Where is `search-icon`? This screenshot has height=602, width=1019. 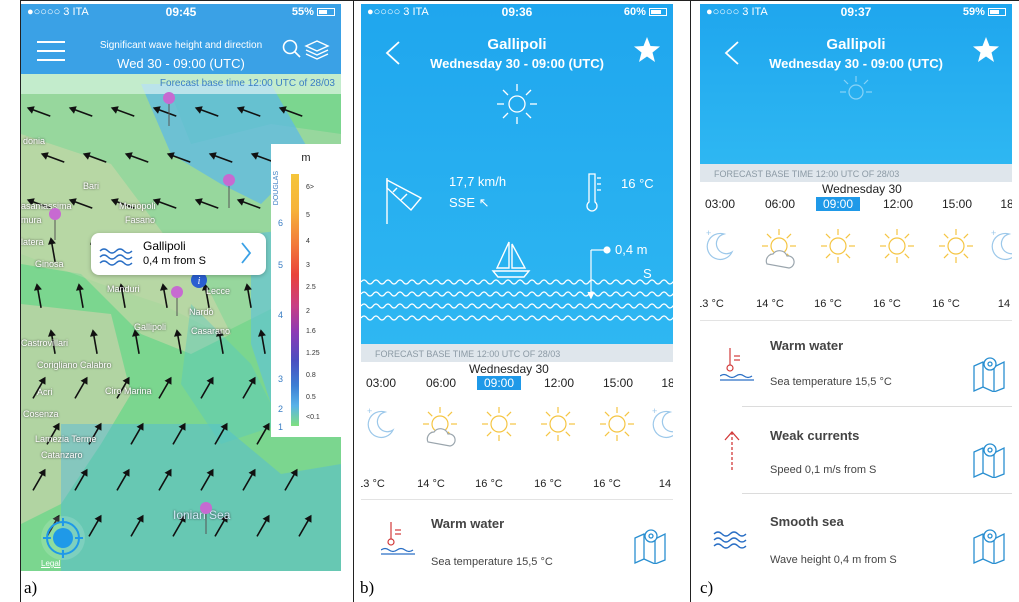
search-icon is located at coordinates (291, 48).